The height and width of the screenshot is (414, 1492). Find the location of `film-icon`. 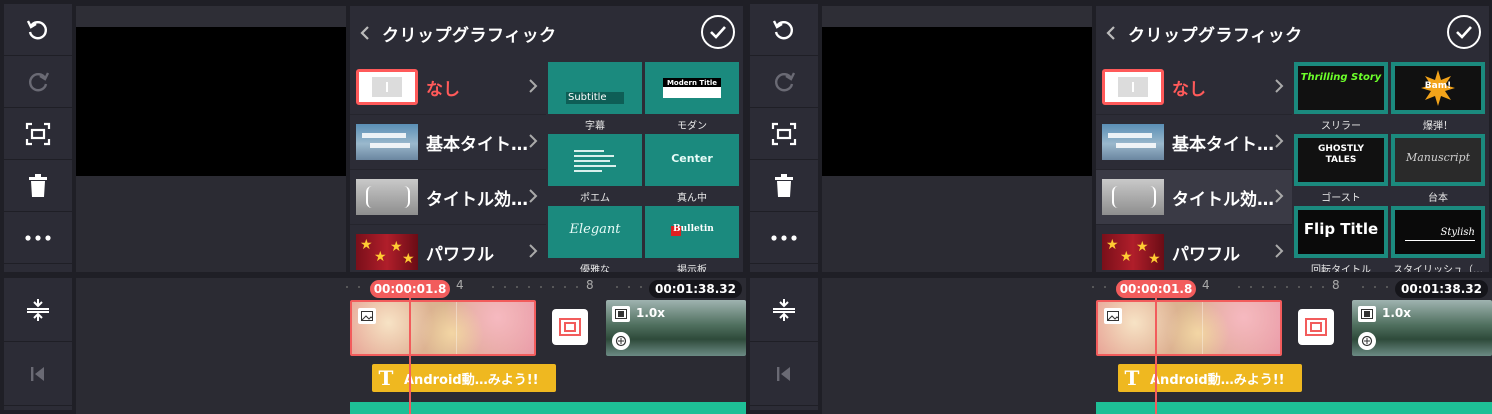

film-icon is located at coordinates (1367, 314).